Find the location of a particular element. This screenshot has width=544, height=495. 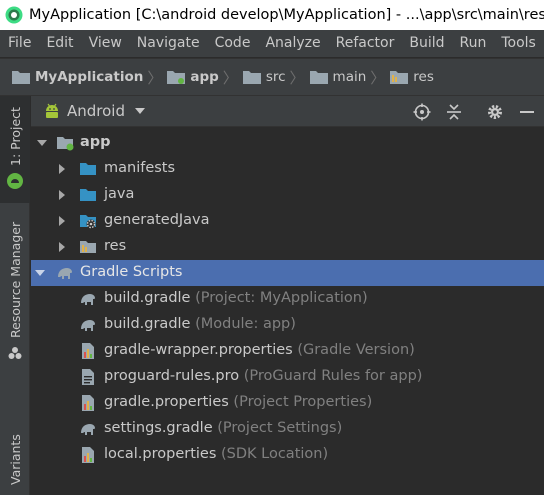

tab-variants-label: Variants is located at coordinates (15, 459).